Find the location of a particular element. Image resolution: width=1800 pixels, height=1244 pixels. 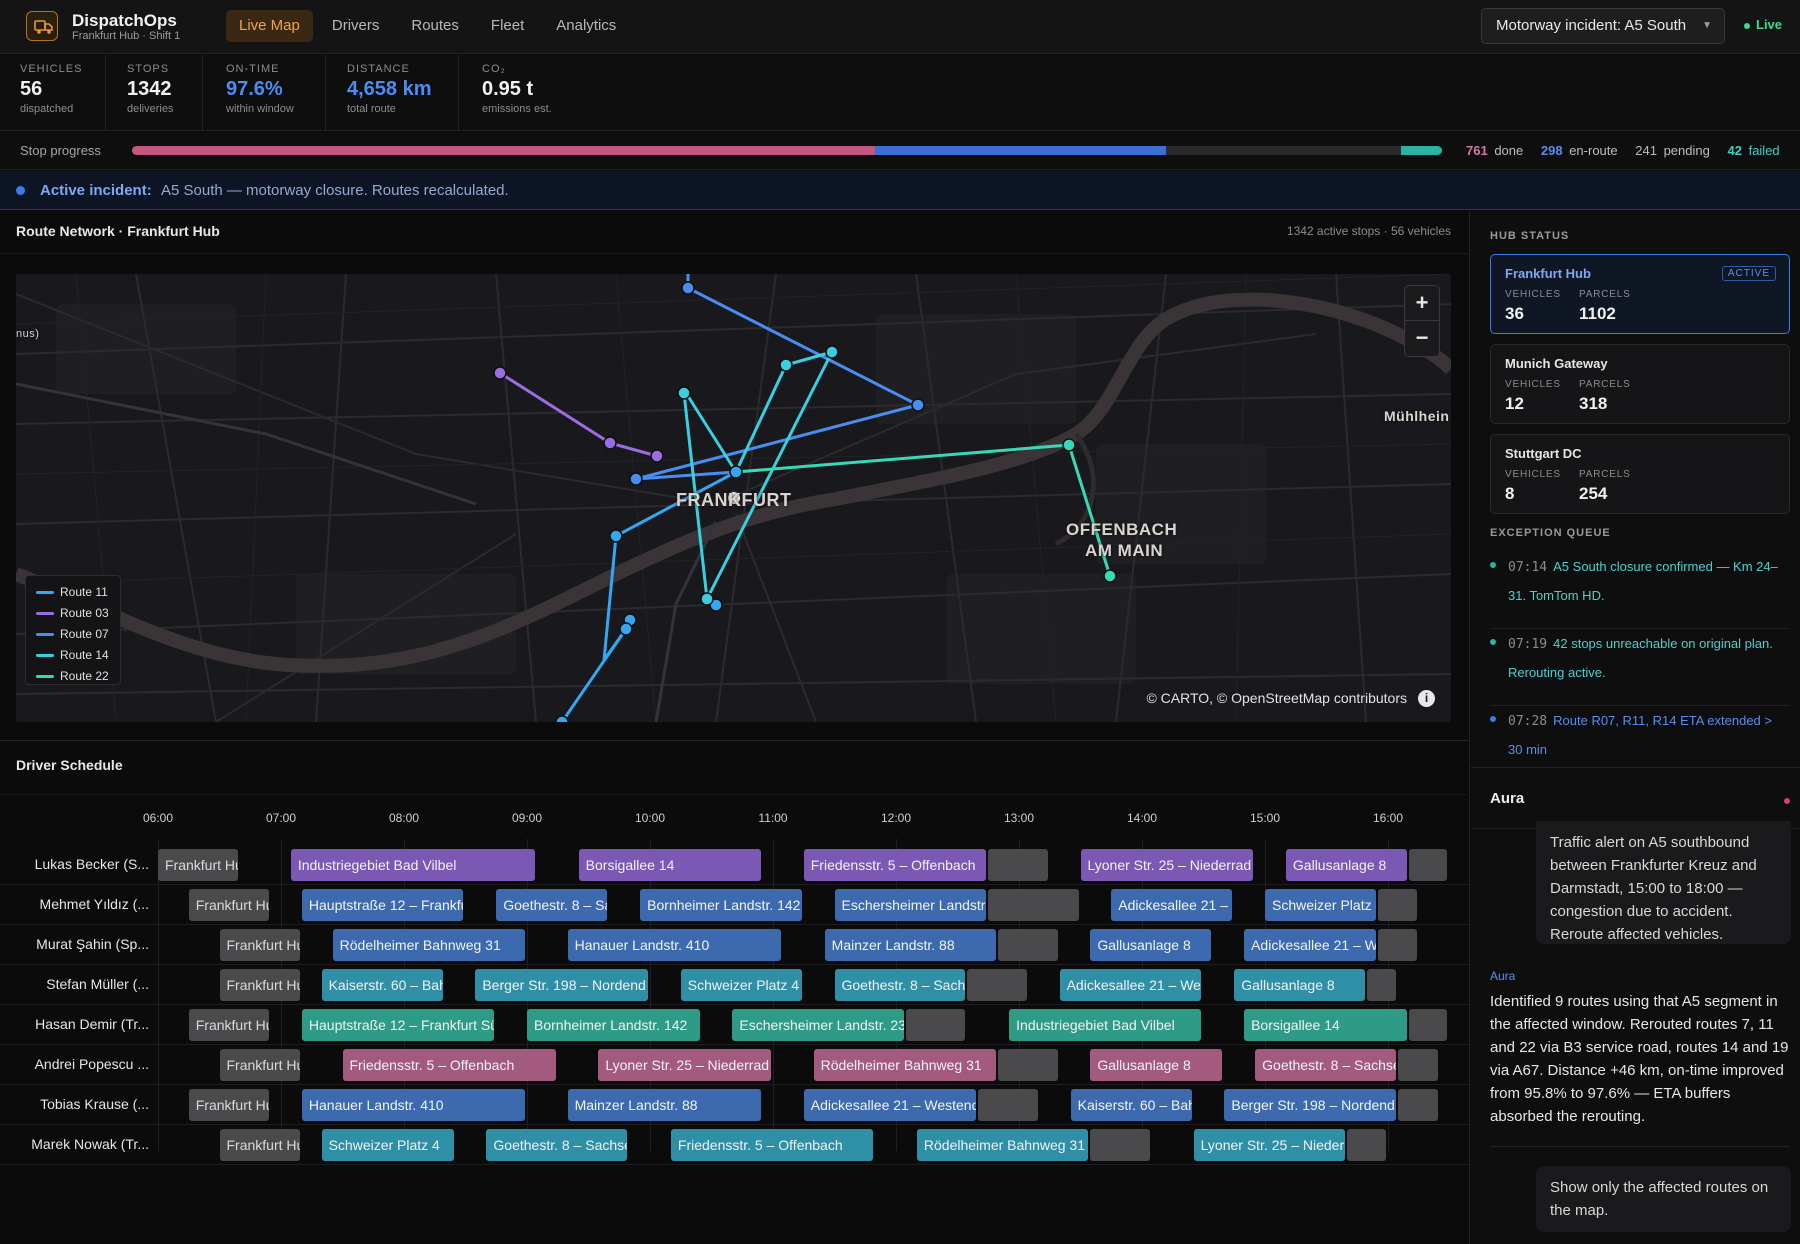

hub-card-munich: Munich Gateway VEHICLES PARCELS 12 318 is located at coordinates (1640, 384).